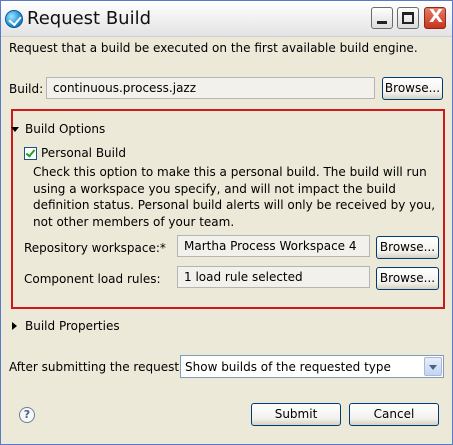  What do you see at coordinates (226, 19) in the screenshot?
I see `title-bar: Request Build X` at bounding box center [226, 19].